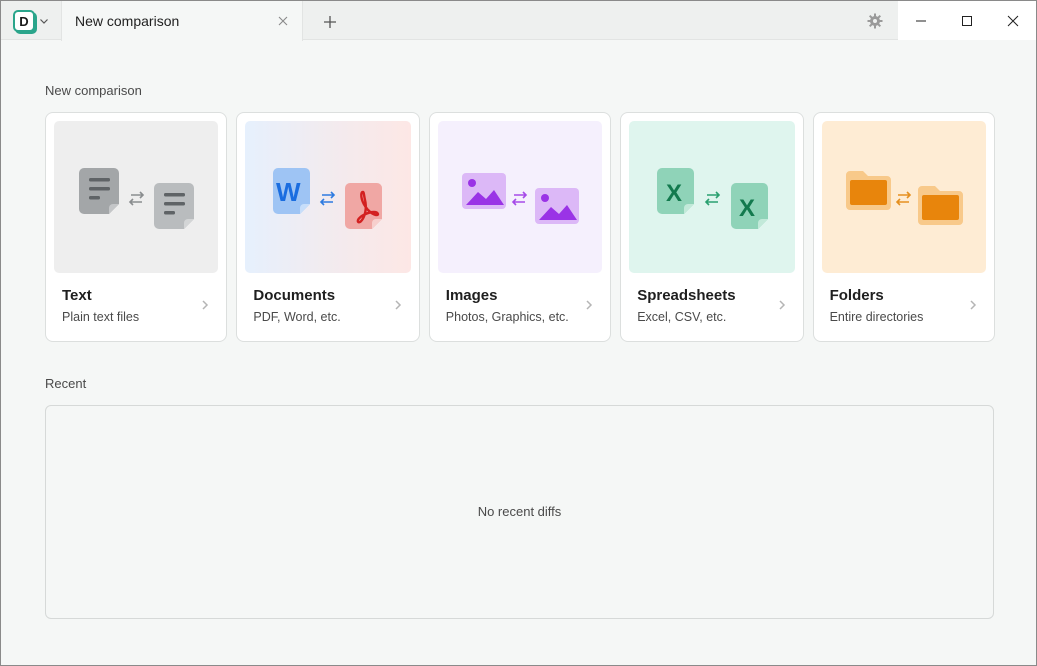 The image size is (1037, 666). I want to click on maximize-button, so click(967, 20).